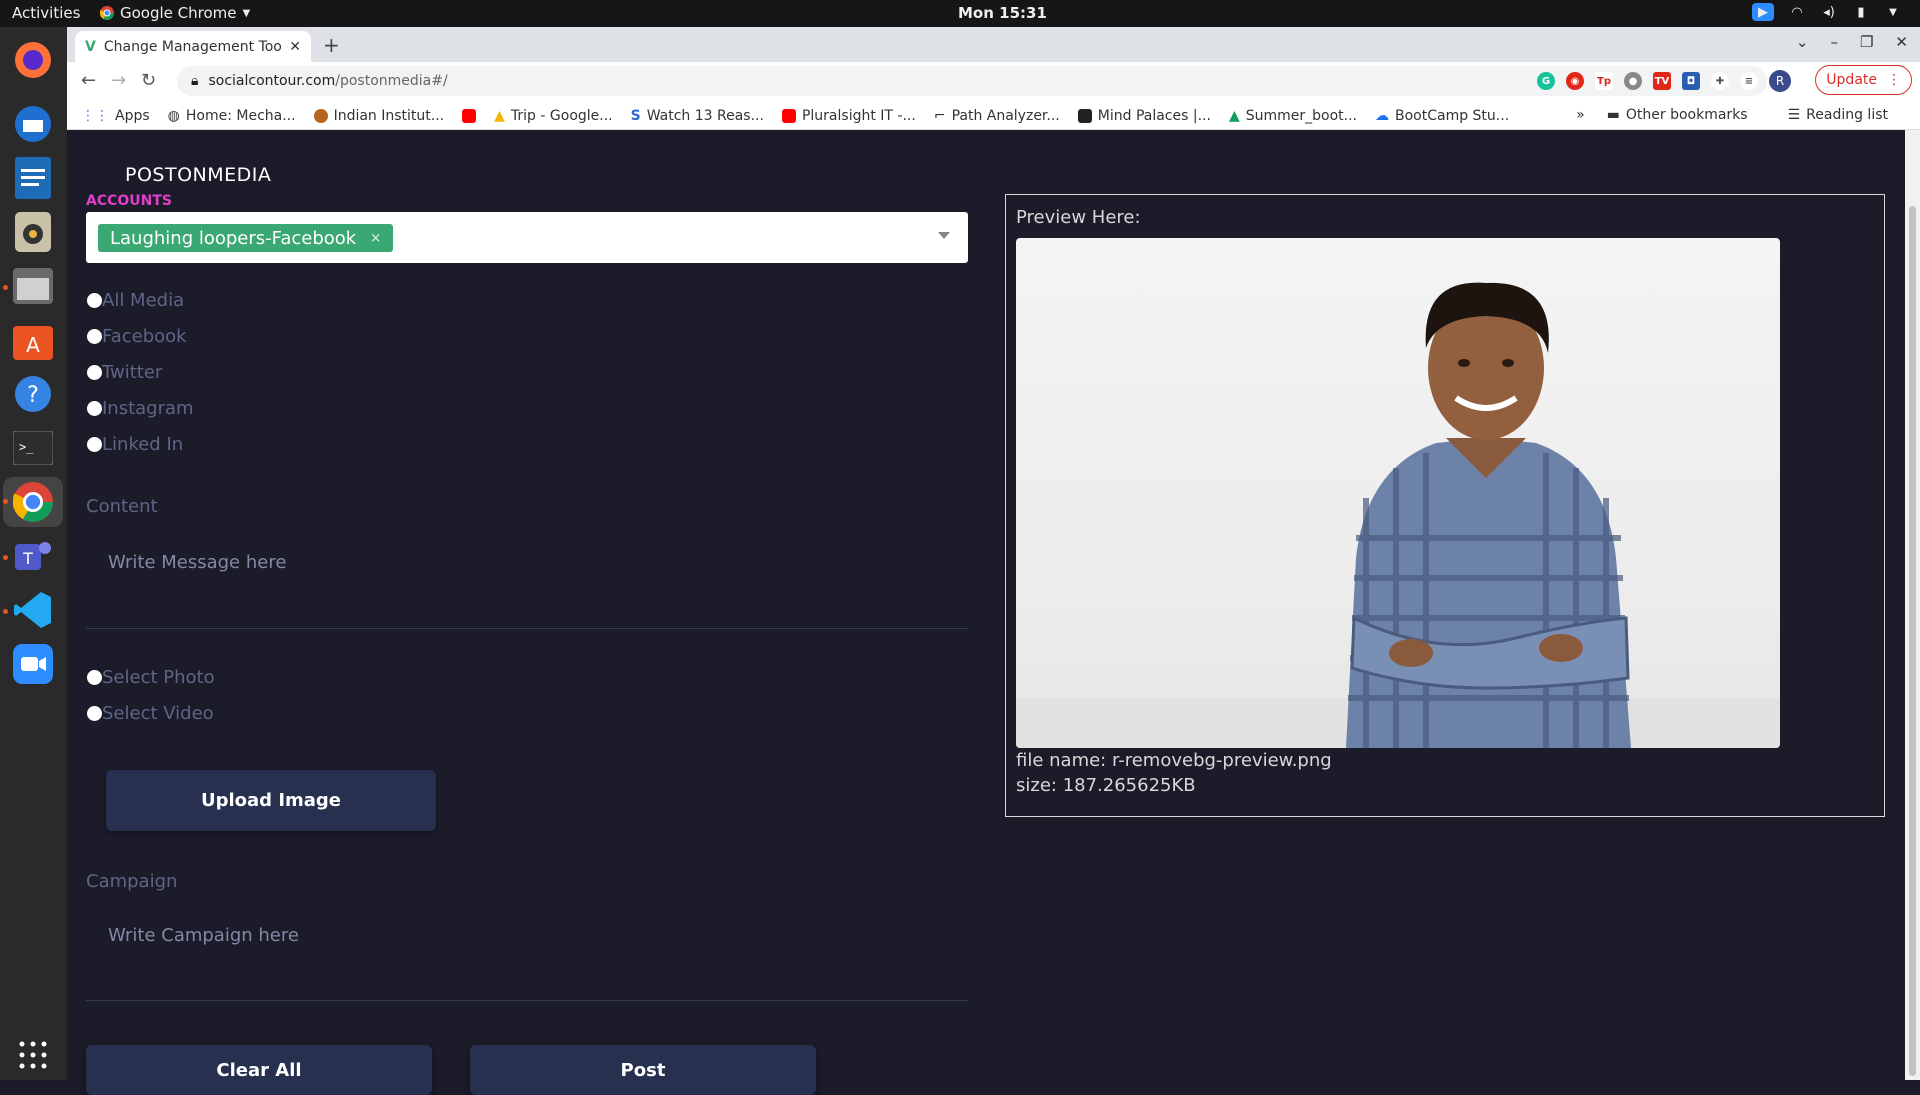 The image size is (1920, 1095). I want to click on page-scrollbar, so click(1912, 605).